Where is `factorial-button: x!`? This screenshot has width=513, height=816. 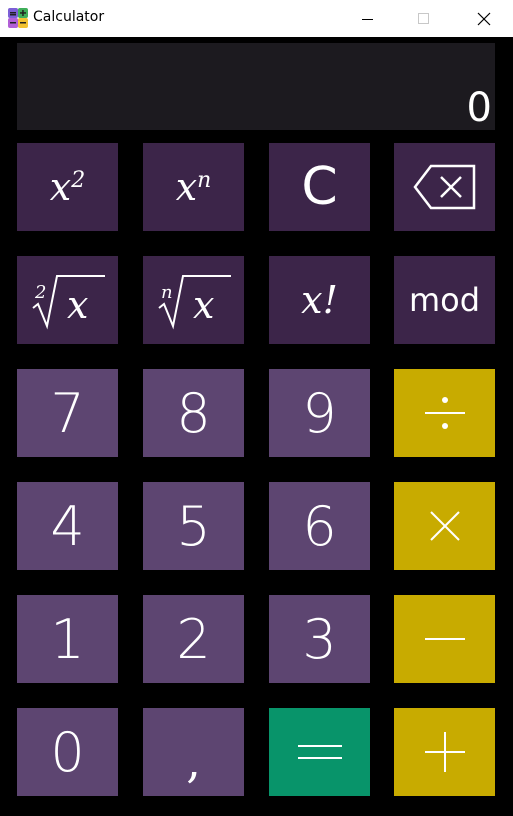 factorial-button: x! is located at coordinates (319, 300).